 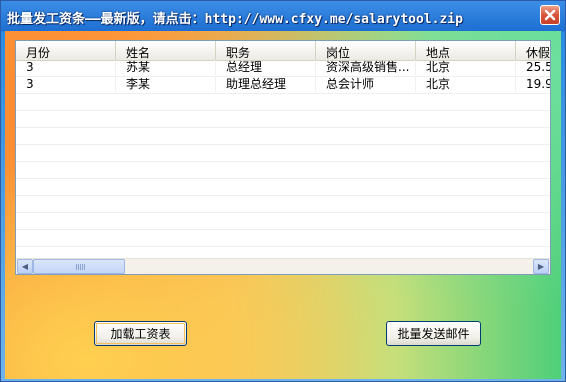 What do you see at coordinates (166, 67) in the screenshot?
I see `cell-name: 苏某` at bounding box center [166, 67].